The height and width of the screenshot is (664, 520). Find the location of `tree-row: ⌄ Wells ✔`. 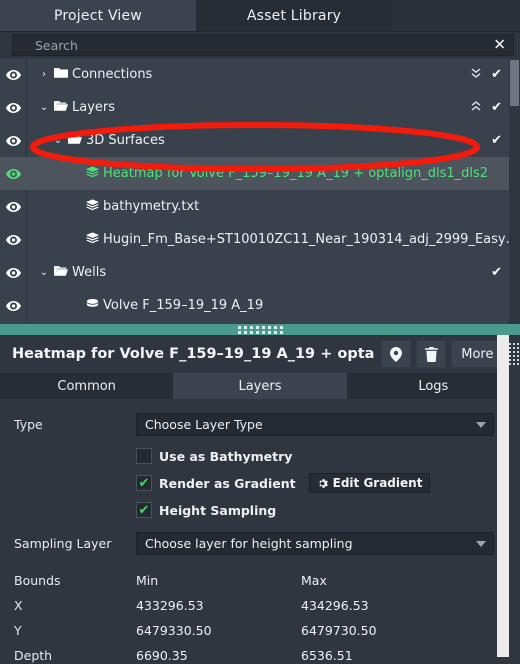

tree-row: ⌄ Wells ✔ is located at coordinates (260, 272).